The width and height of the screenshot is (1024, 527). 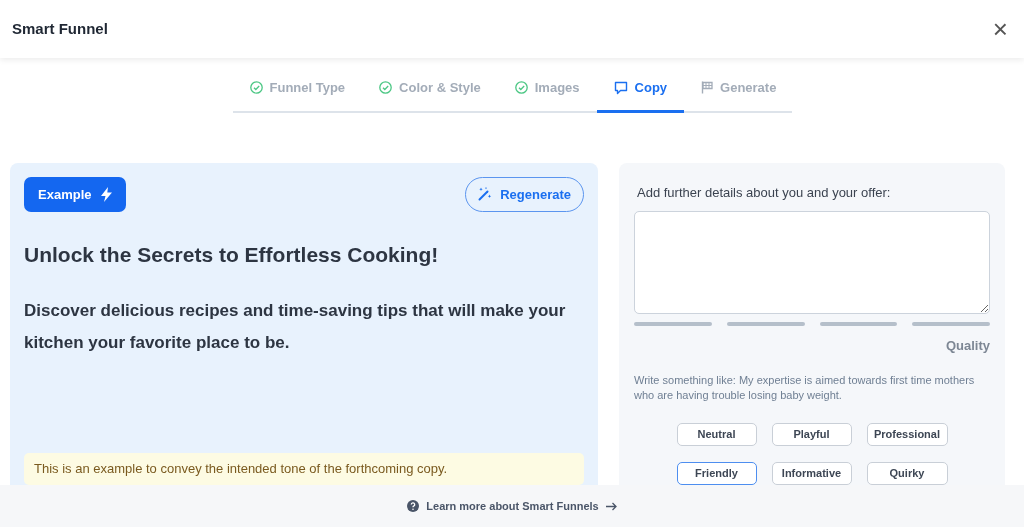 What do you see at coordinates (967, 346) in the screenshot?
I see `quality-label: Quality` at bounding box center [967, 346].